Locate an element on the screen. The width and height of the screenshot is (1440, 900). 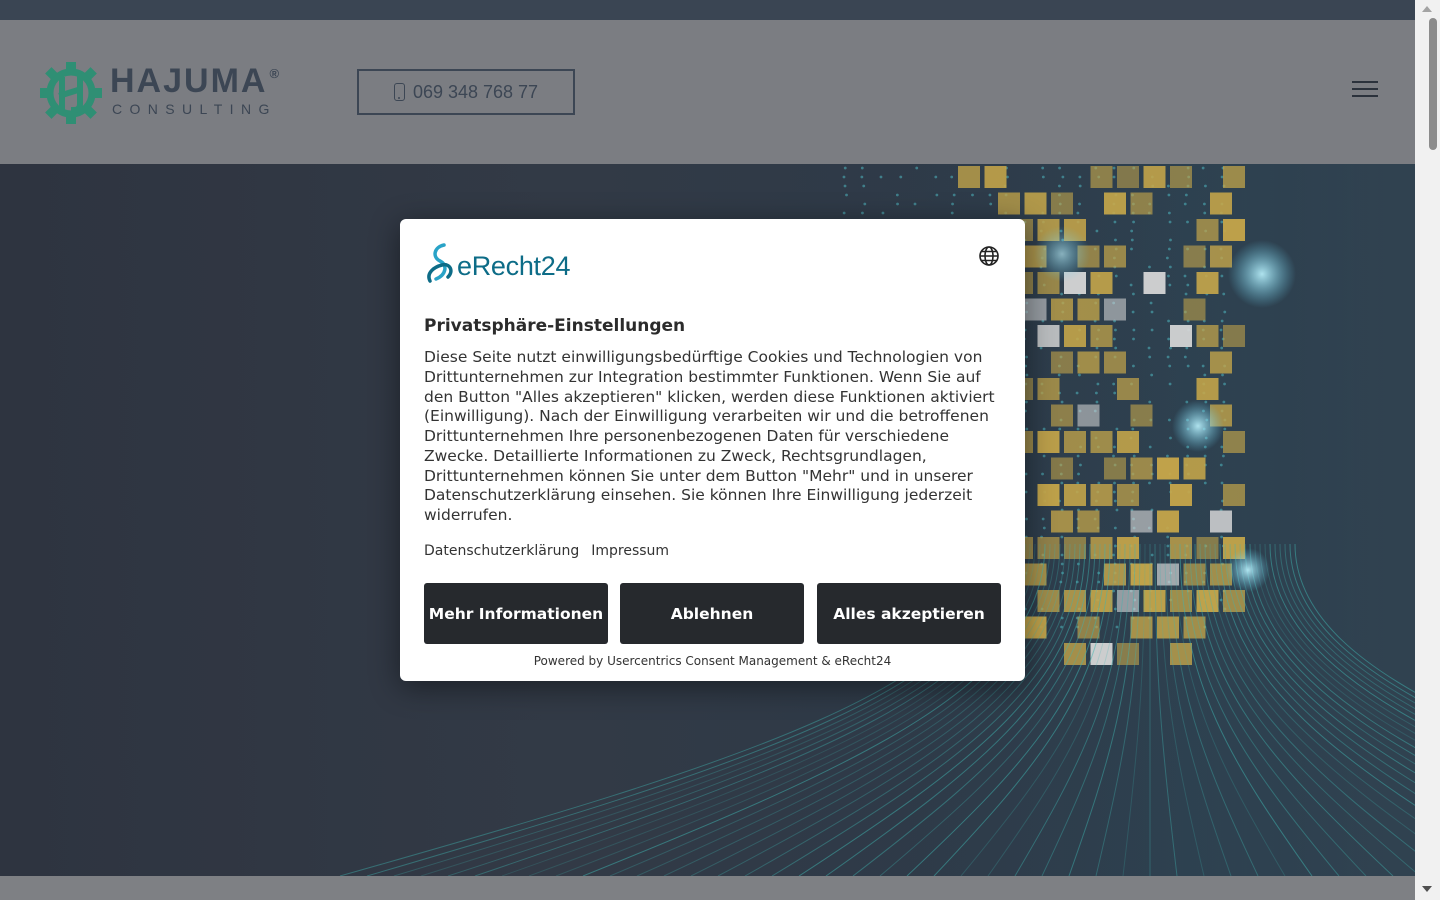
gear-logo-icon is located at coordinates (71, 93).